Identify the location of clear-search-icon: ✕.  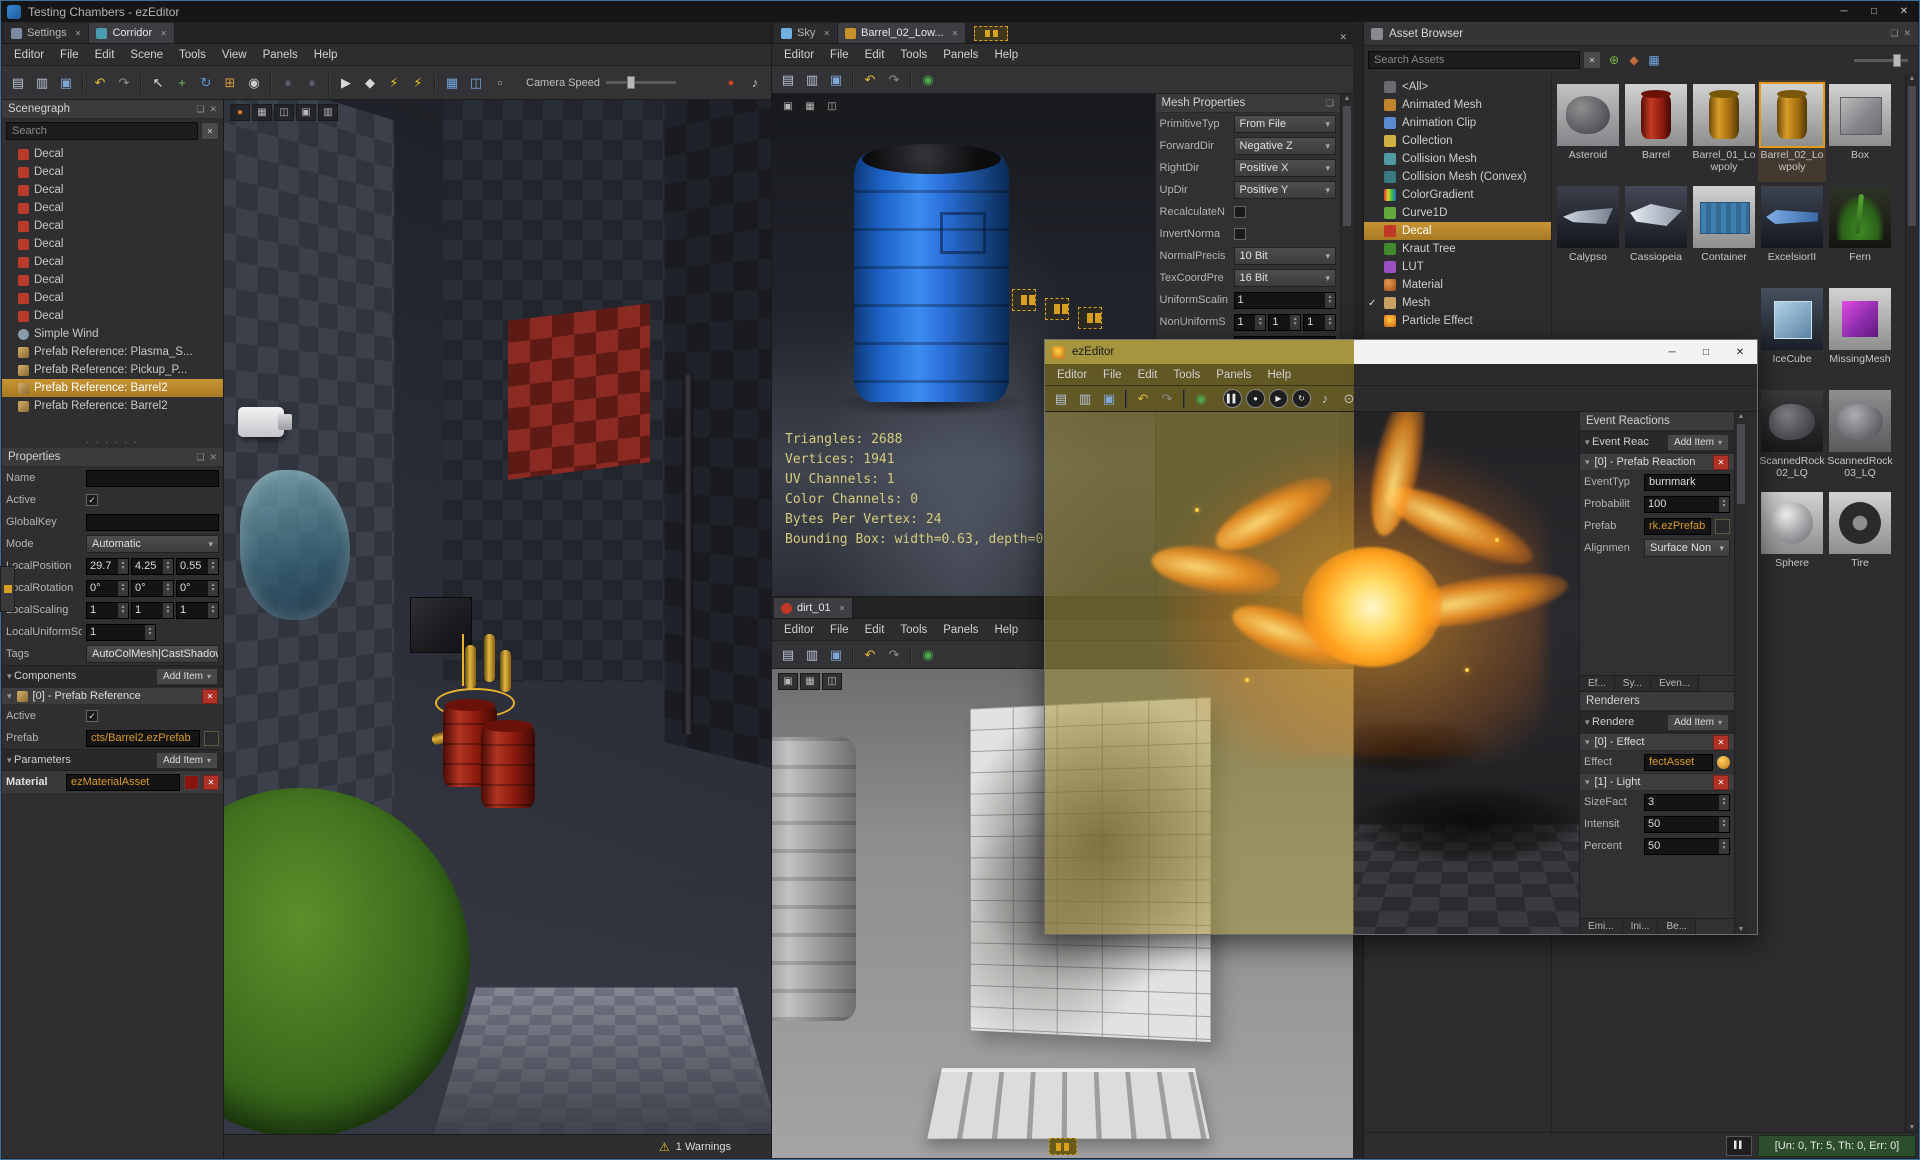
(1592, 60).